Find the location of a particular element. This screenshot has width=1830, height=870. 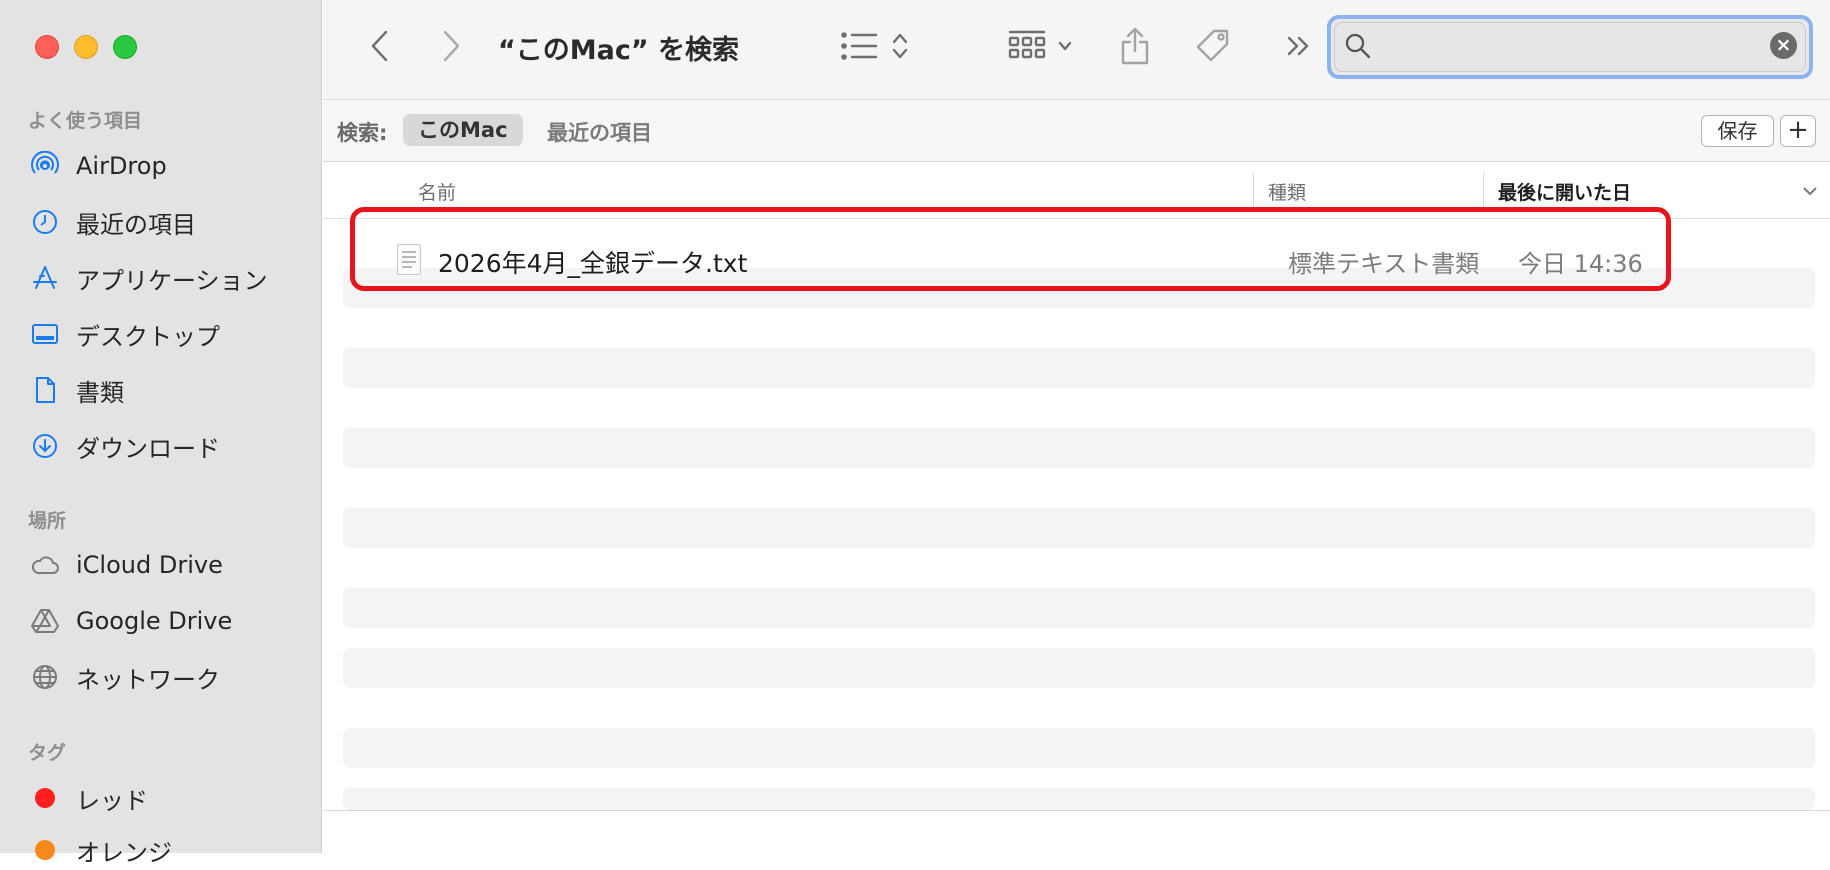

add-criteria-button: + is located at coordinates (1798, 131).